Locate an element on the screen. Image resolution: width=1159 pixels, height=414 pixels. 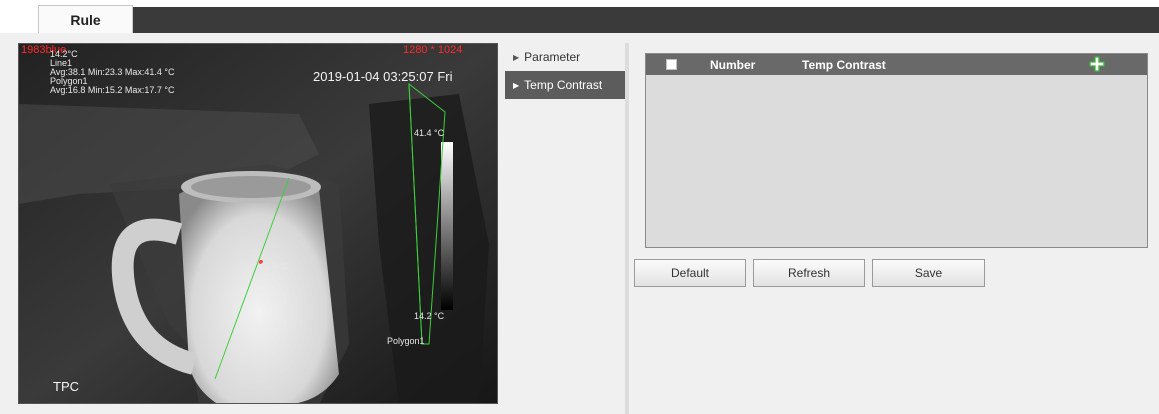
save-button: Save is located at coordinates (928, 273).